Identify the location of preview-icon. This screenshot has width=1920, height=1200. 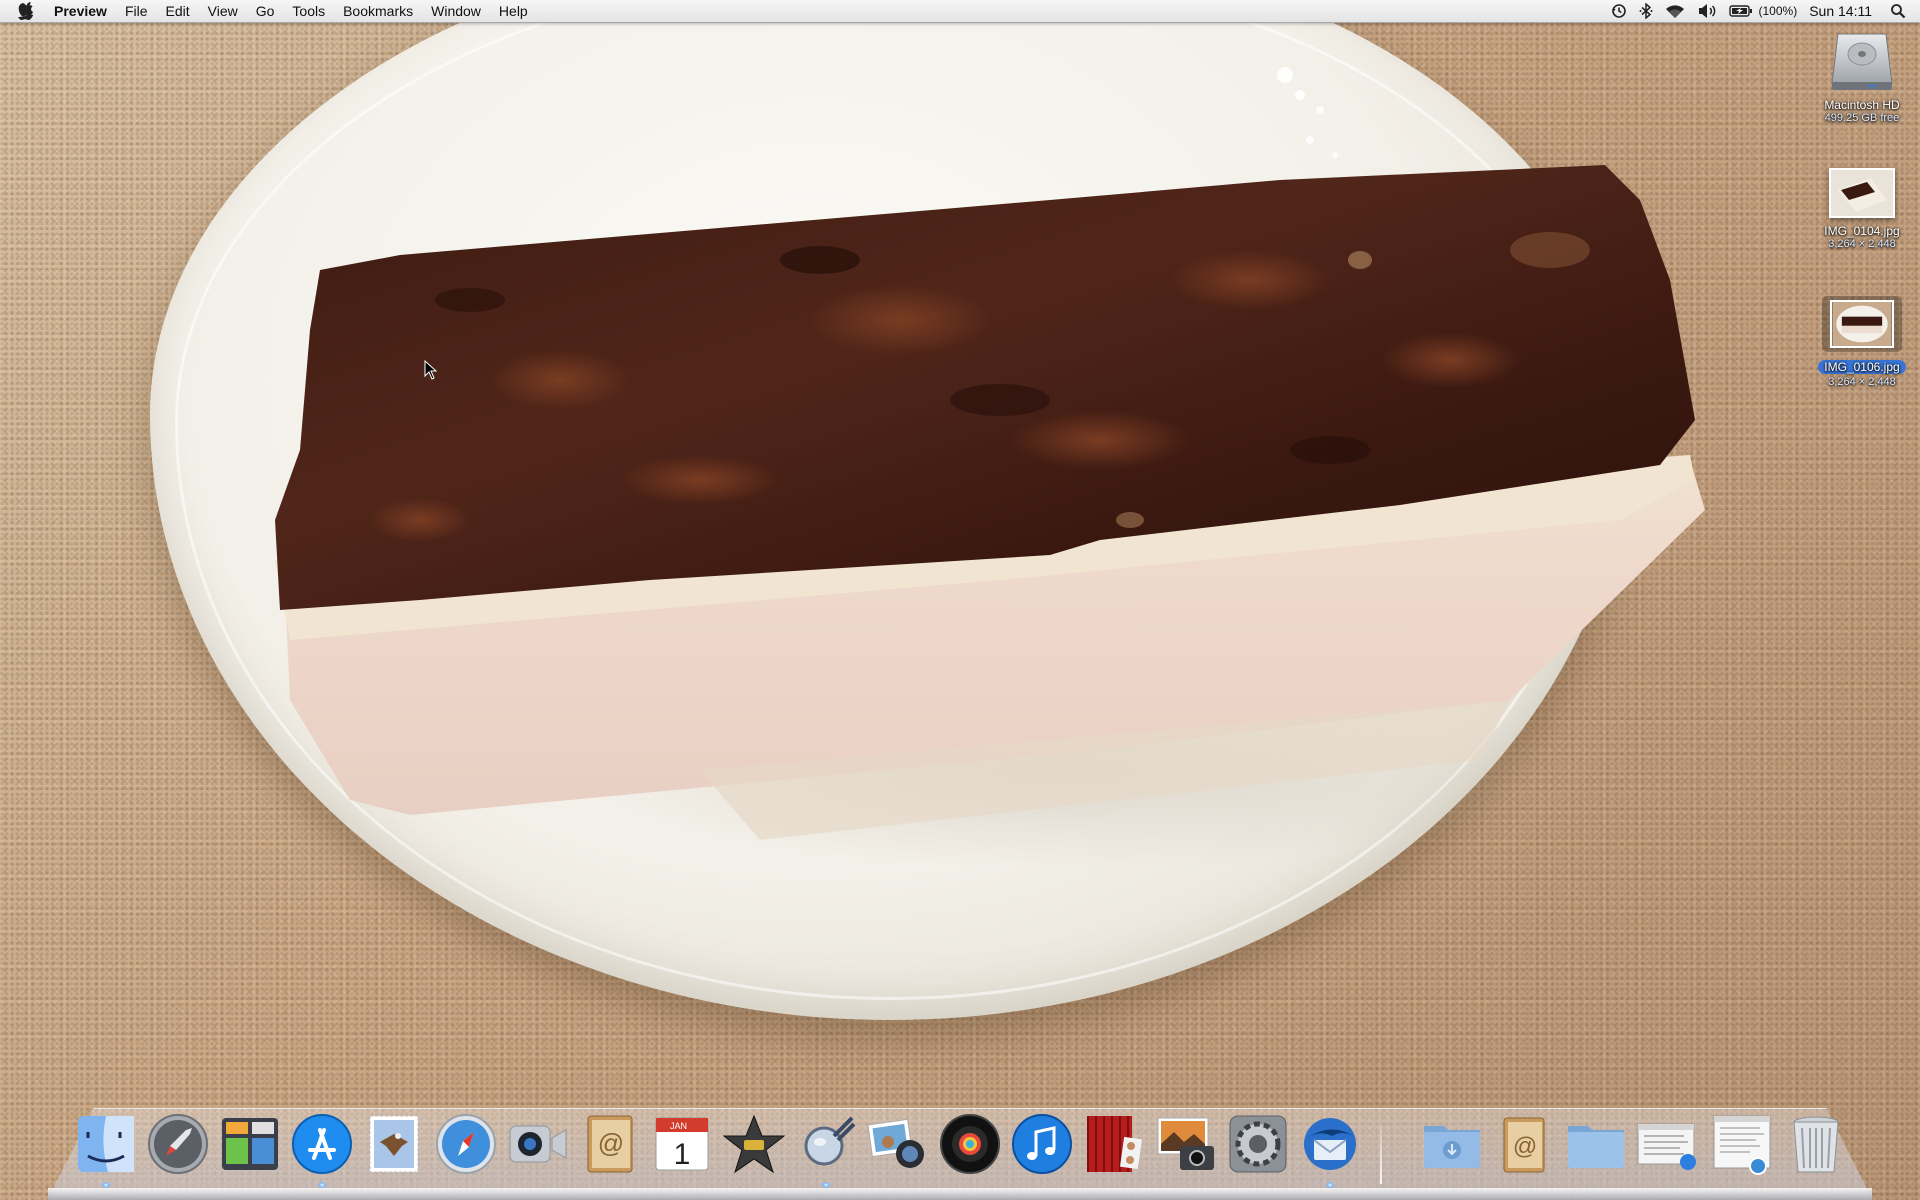
(830, 1141).